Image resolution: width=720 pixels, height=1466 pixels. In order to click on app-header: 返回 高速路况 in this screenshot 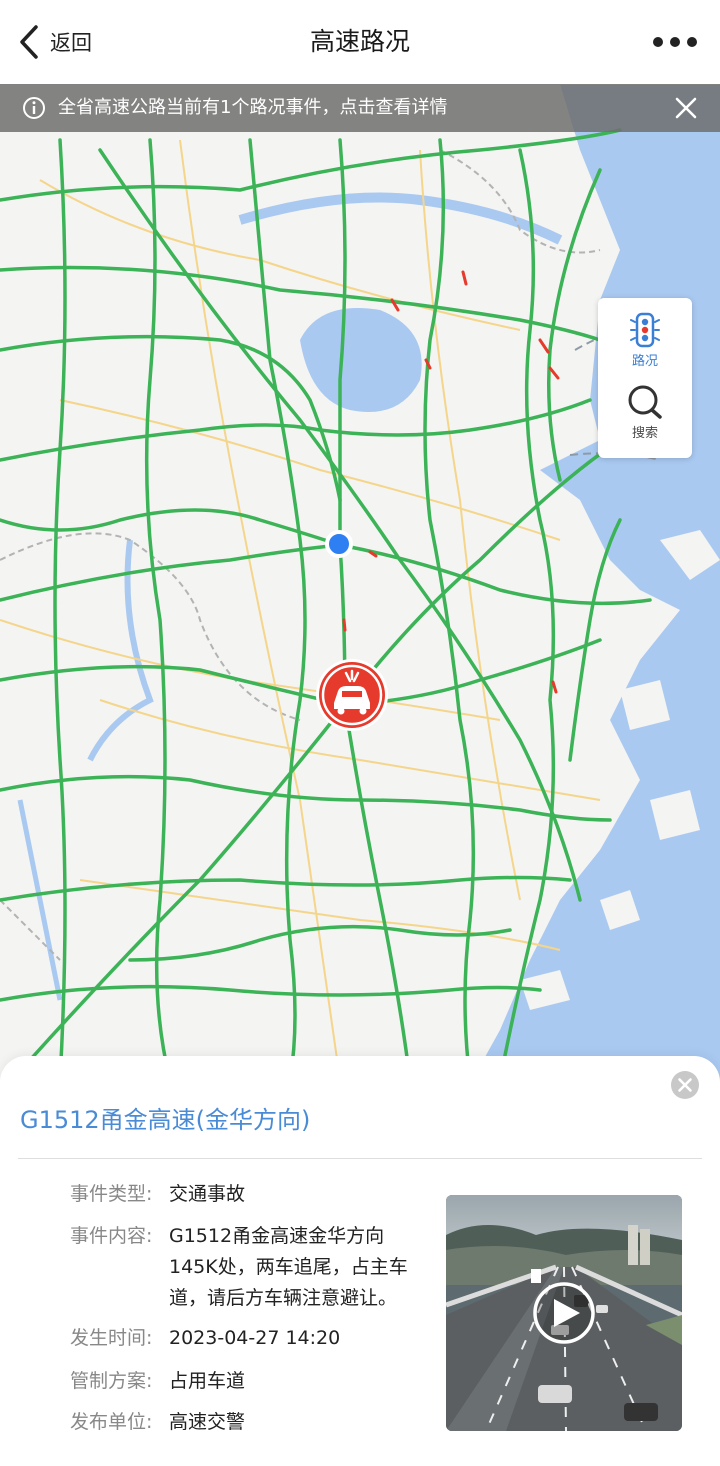, I will do `click(360, 42)`.